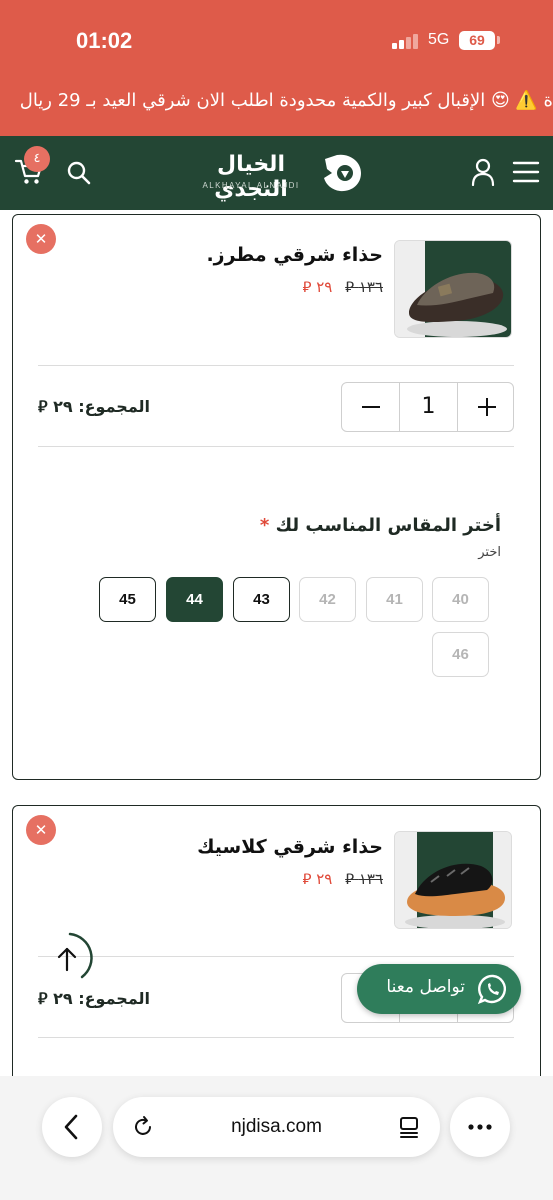  Describe the element at coordinates (290, 847) in the screenshot. I see `product-name: حذاء شرقي كلاسيك` at that location.